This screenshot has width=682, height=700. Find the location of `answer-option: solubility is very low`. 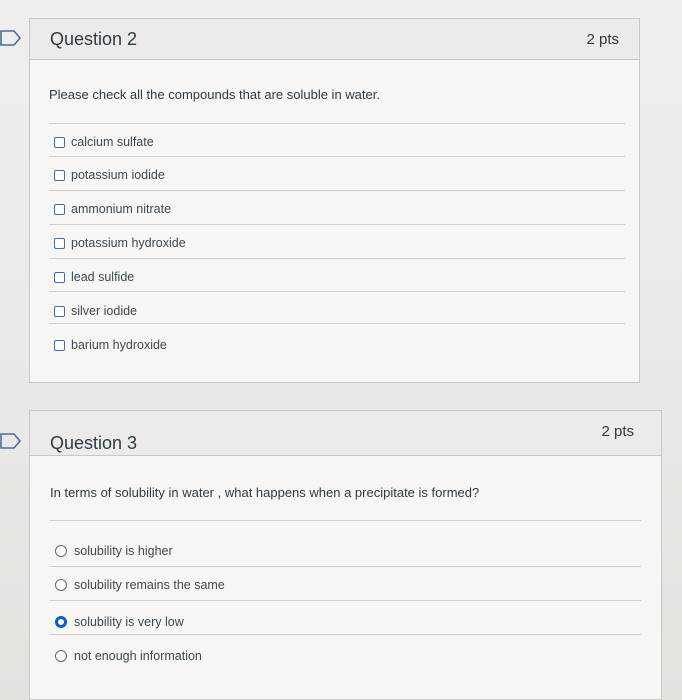

answer-option: solubility is very low is located at coordinates (119, 622).